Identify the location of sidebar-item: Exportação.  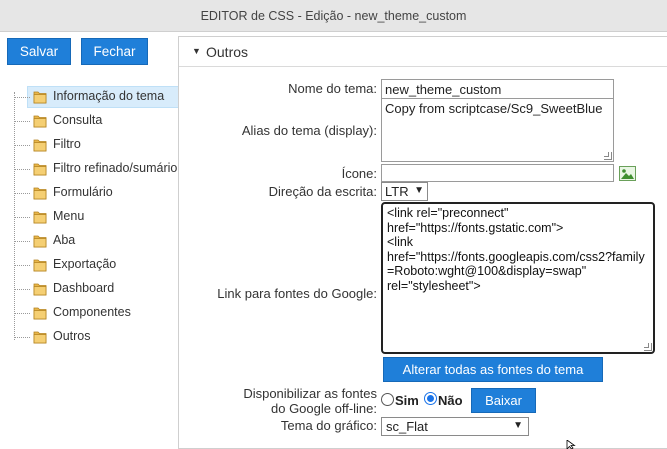
(96, 265).